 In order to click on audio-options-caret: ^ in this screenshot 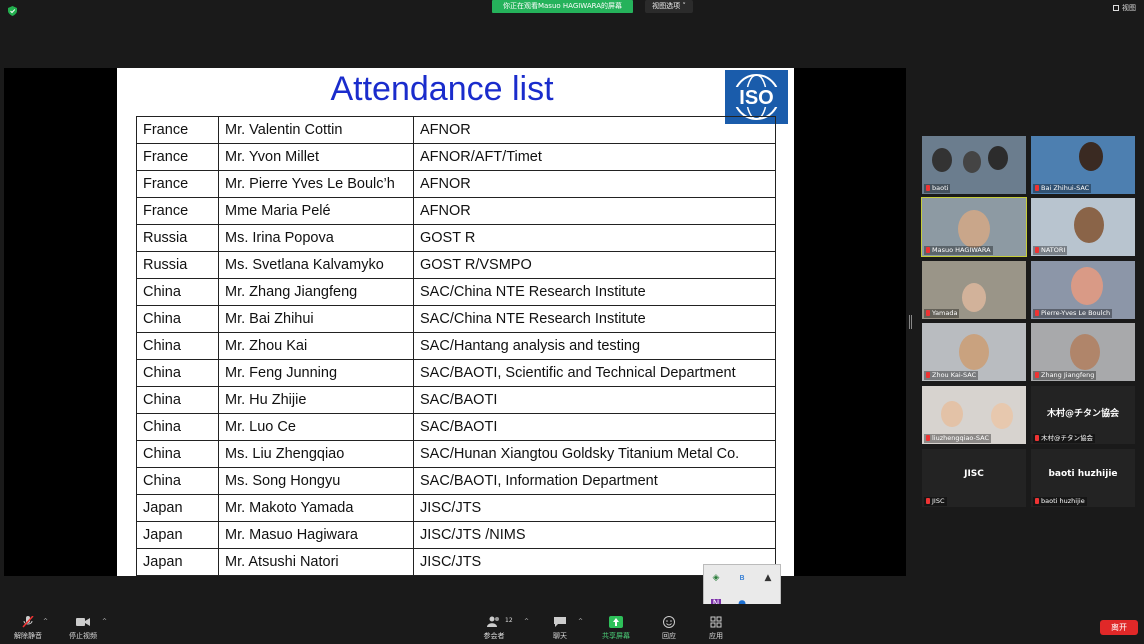, I will do `click(45, 621)`.